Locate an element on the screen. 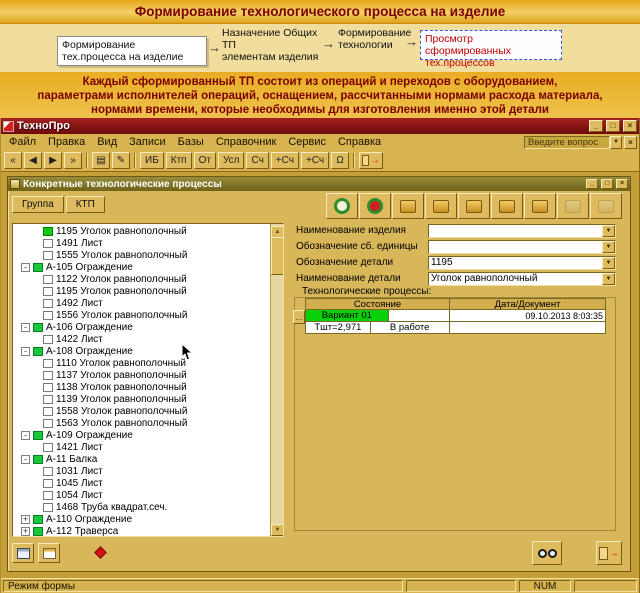  field-combo-3: Уголок равнополочный ▼ is located at coordinates (522, 278).